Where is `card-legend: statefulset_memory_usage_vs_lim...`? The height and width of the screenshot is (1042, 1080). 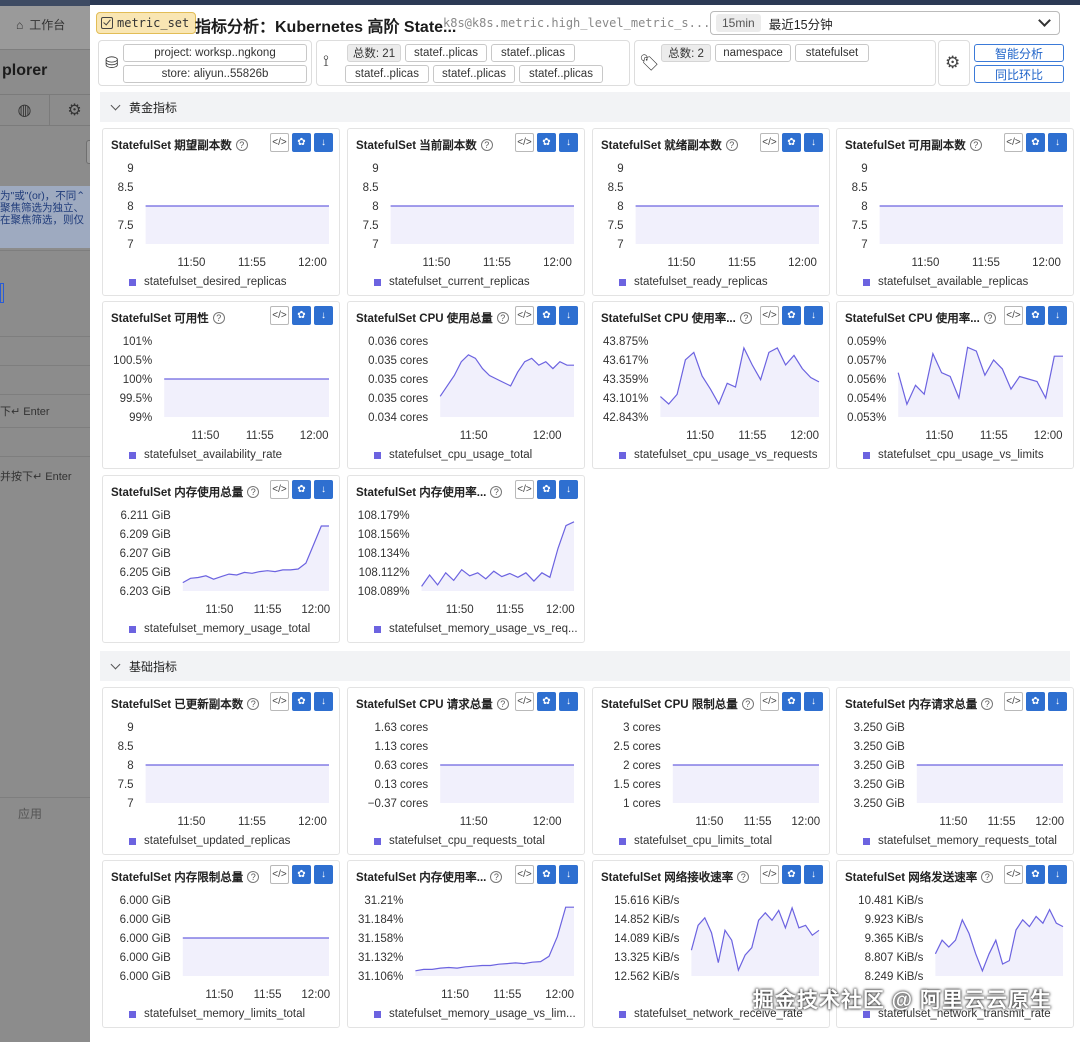
card-legend: statefulset_memory_usage_vs_lim... is located at coordinates (475, 1014).